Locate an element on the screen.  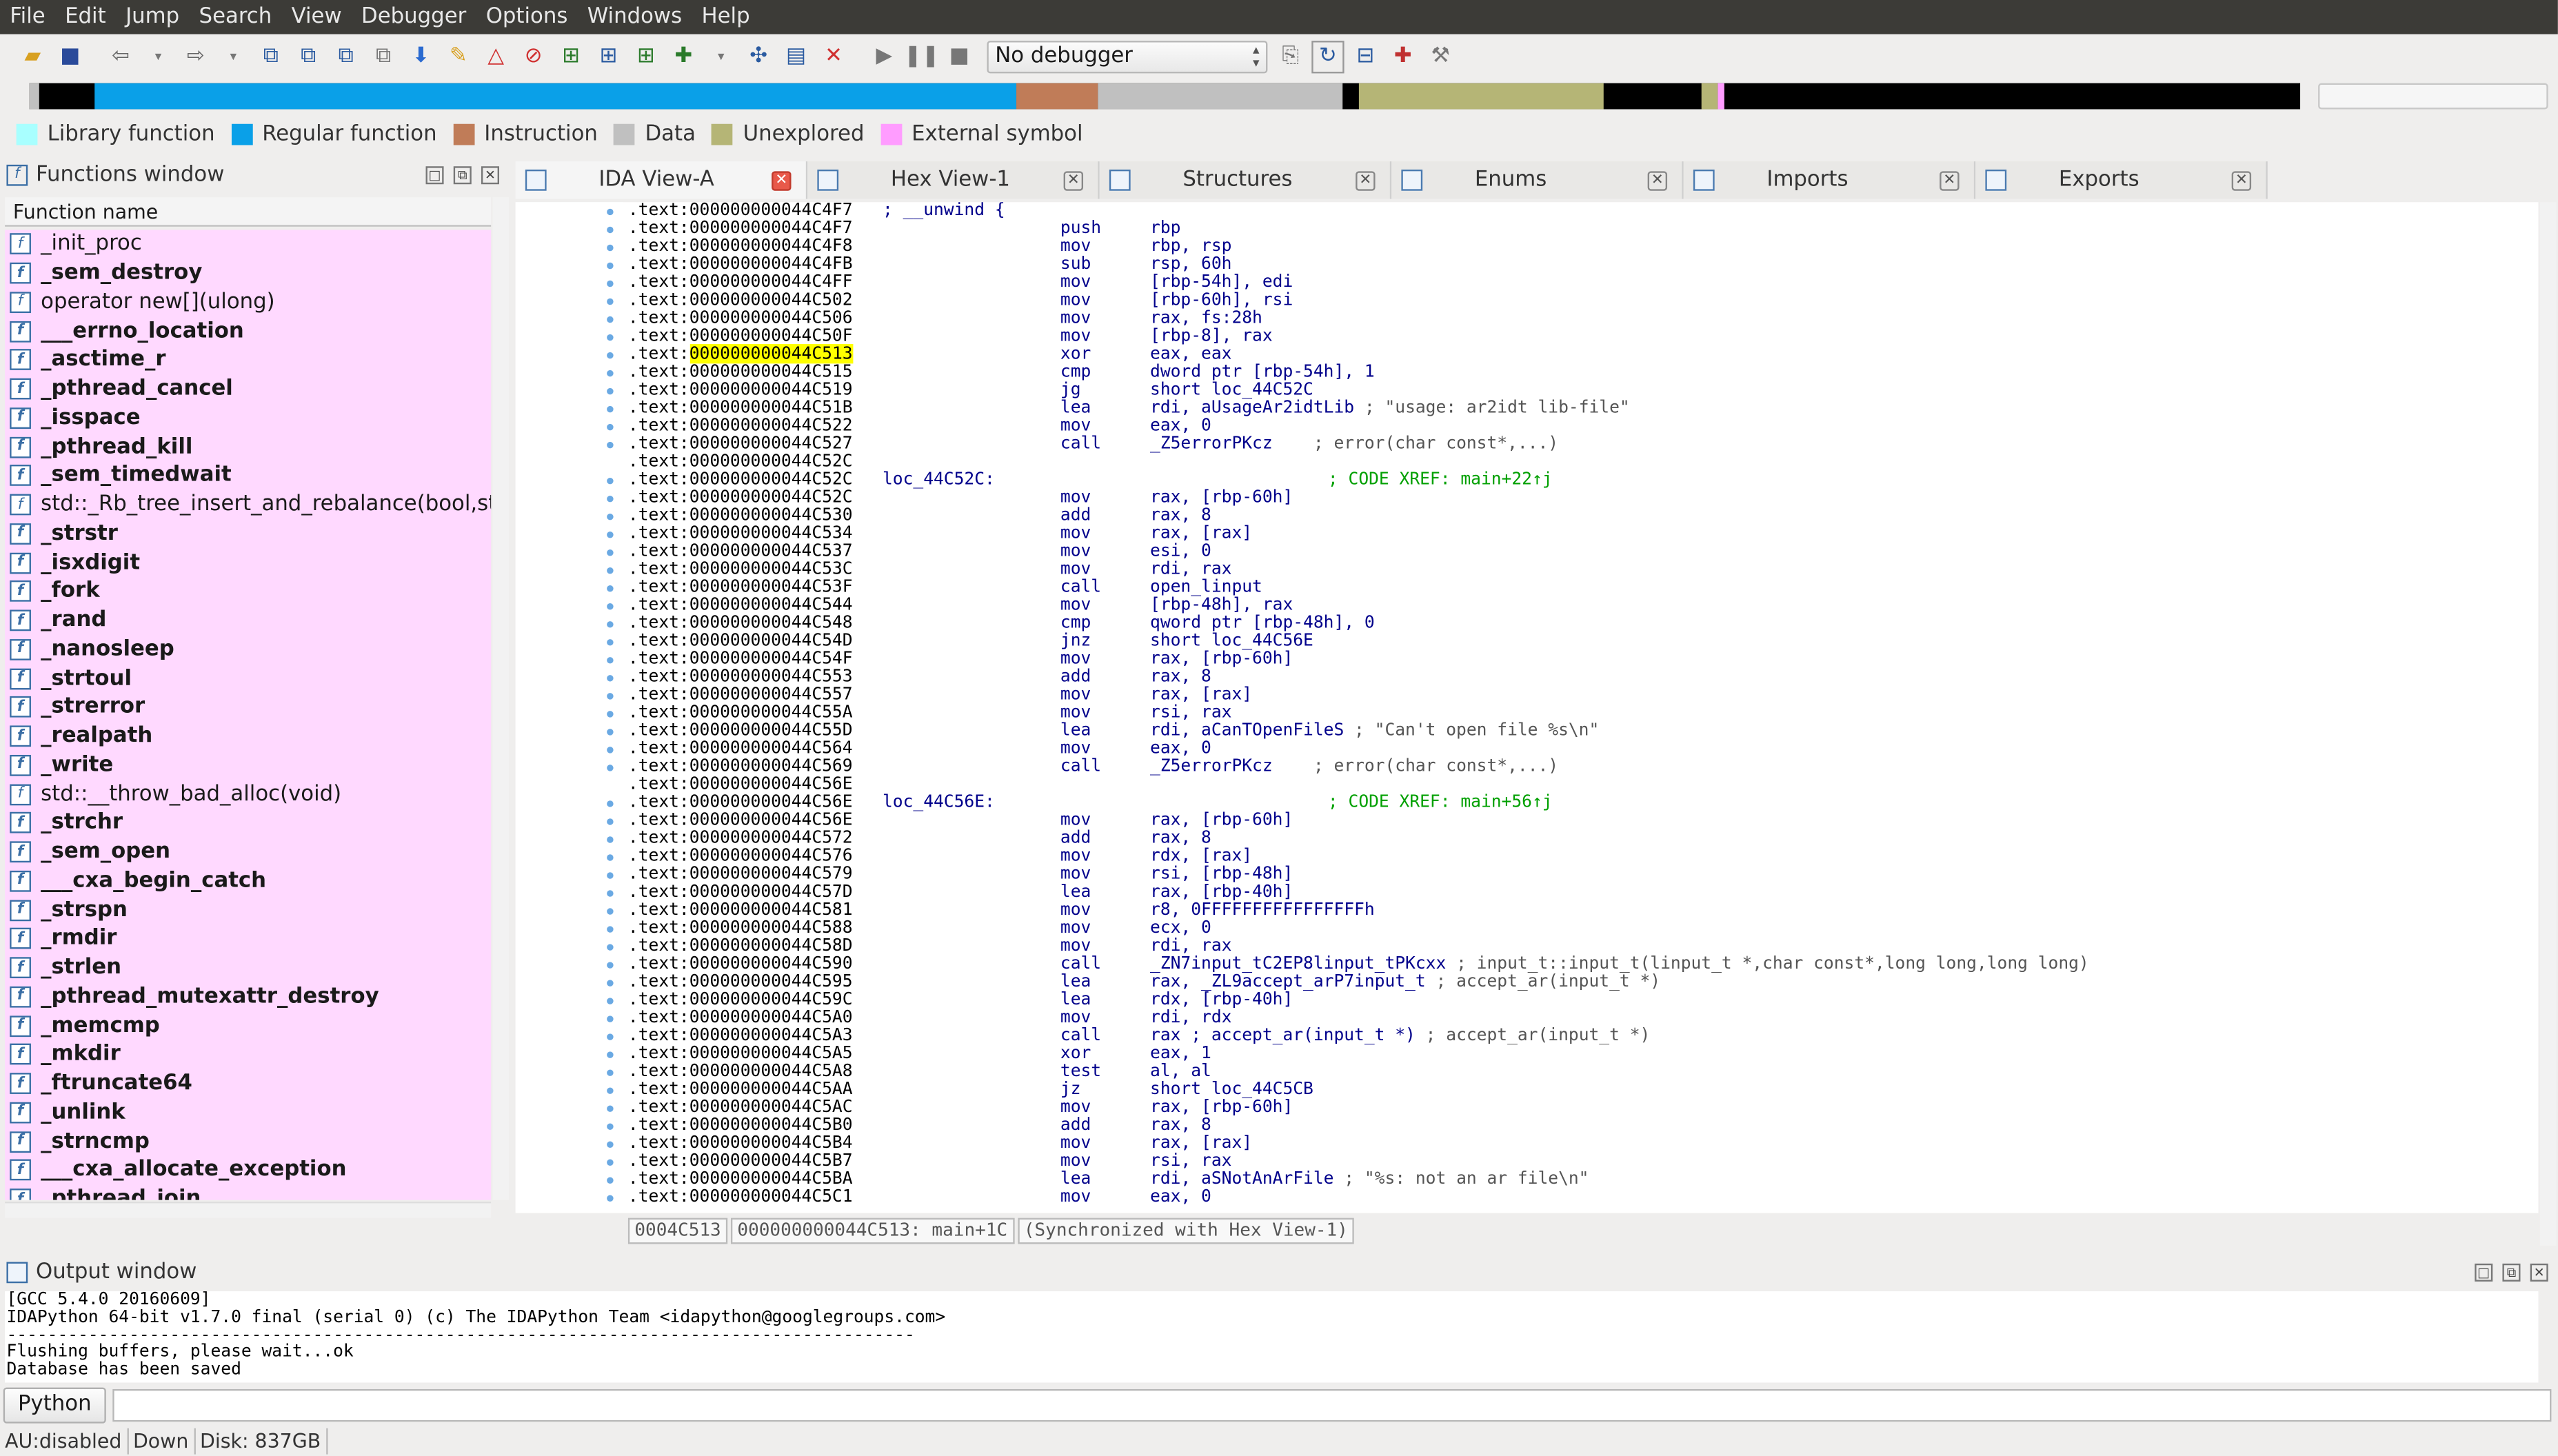
function-name-column-header: Function name is located at coordinates (248, 212).